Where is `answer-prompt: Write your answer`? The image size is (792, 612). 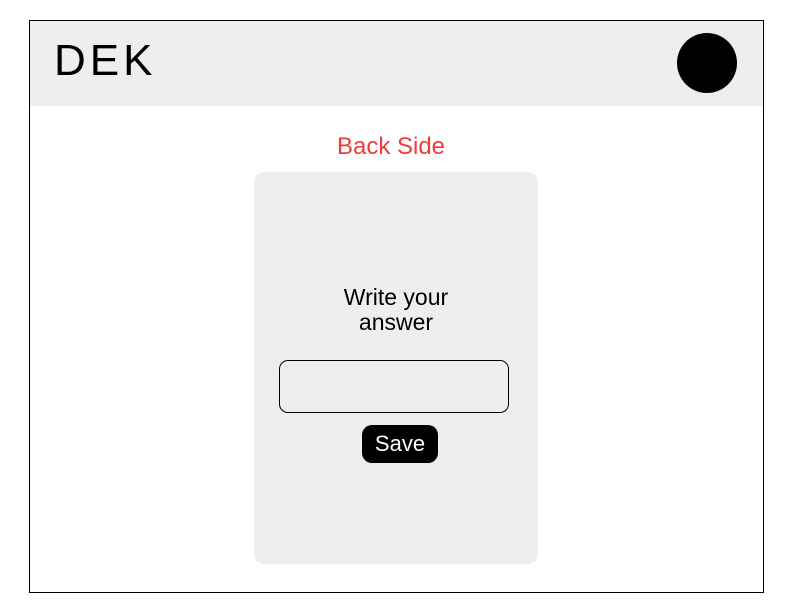 answer-prompt: Write your answer is located at coordinates (396, 309).